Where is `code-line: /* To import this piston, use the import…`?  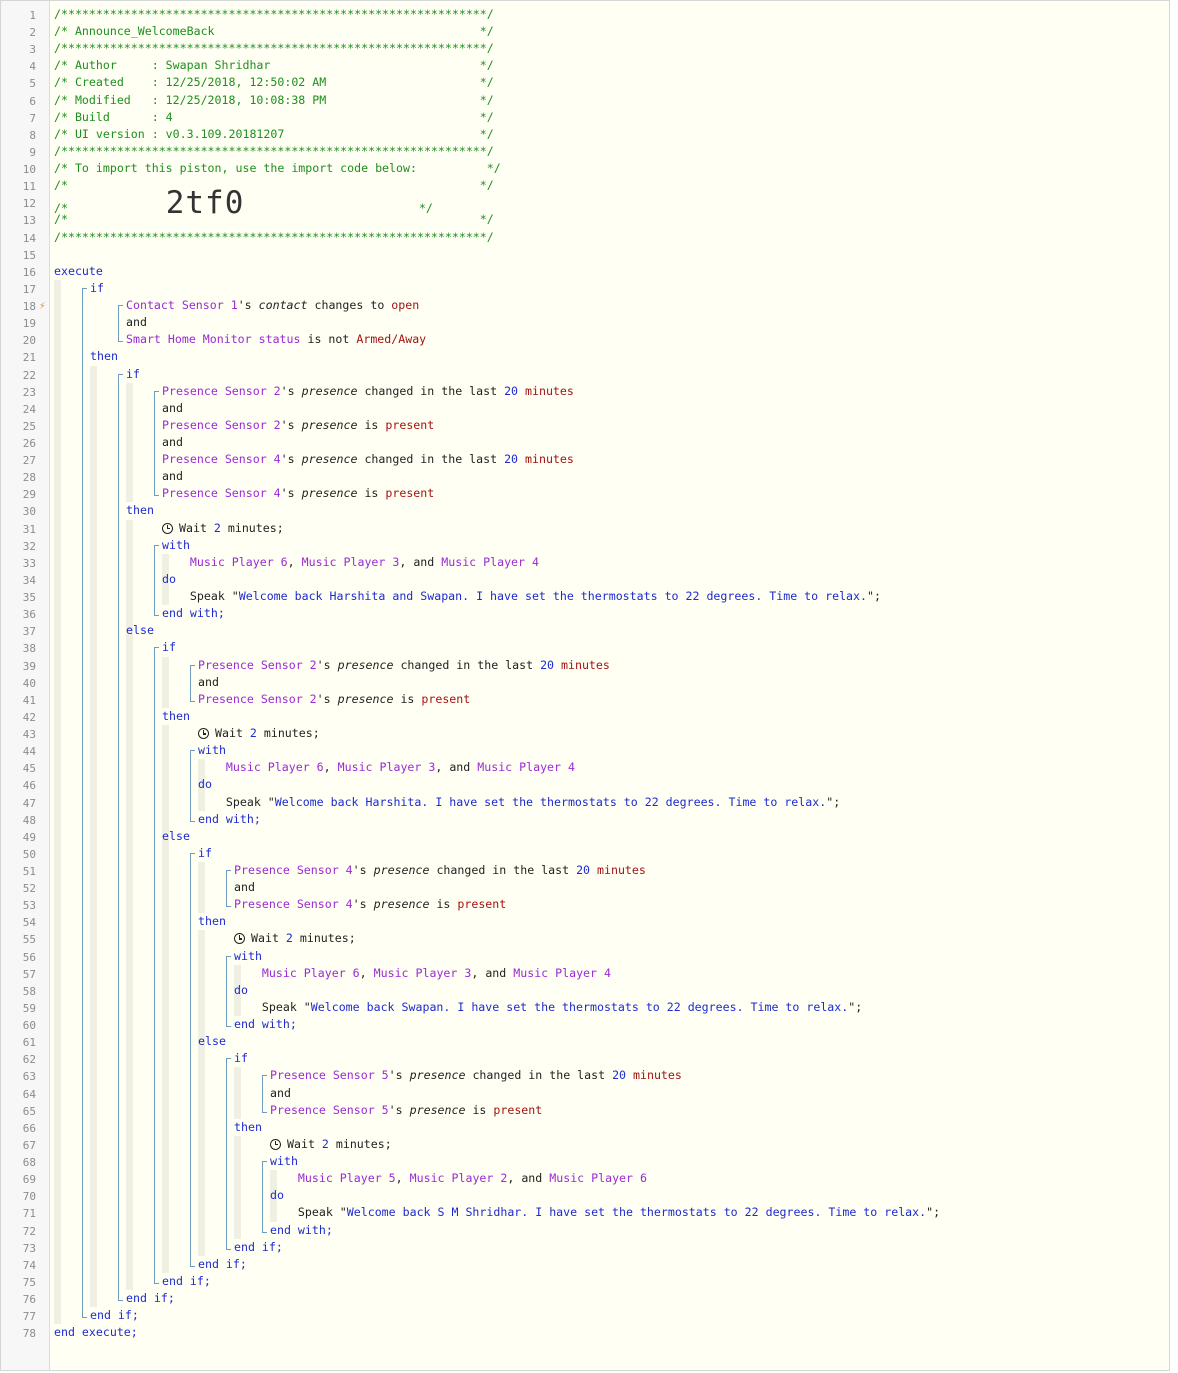
code-line: /* To import this piston, use the import… is located at coordinates (277, 168).